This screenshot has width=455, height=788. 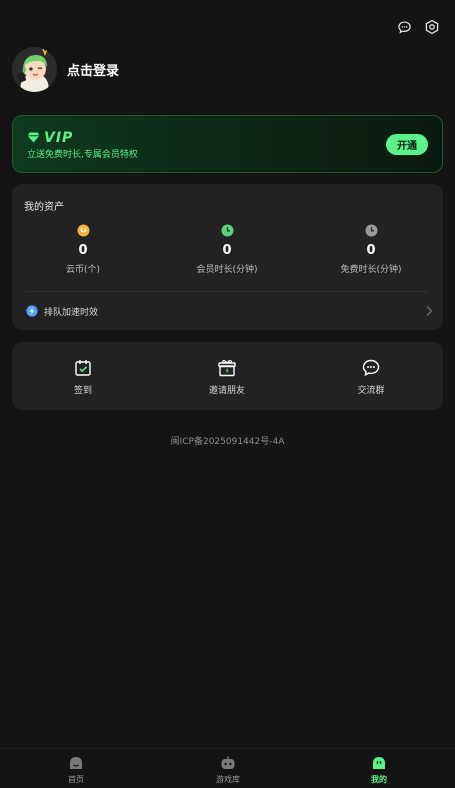 I want to click on asset-label: 免费时长(分钟), so click(x=371, y=270).